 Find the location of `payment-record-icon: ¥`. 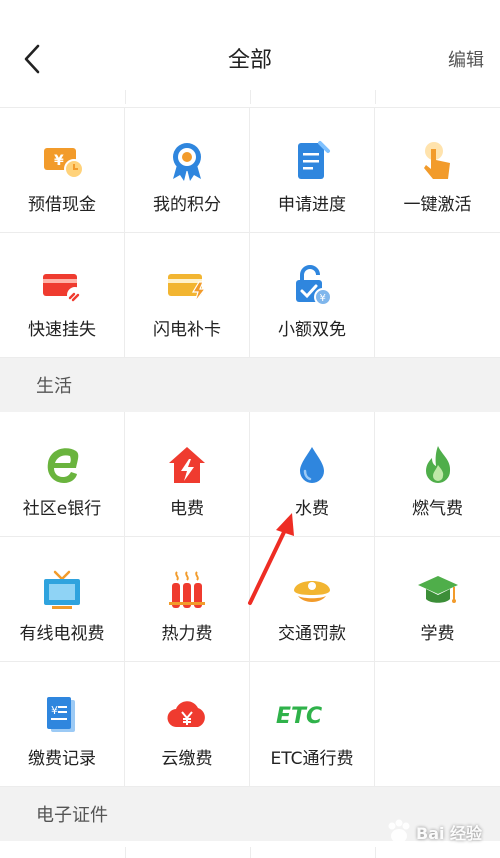

payment-record-icon: ¥ is located at coordinates (61, 714).